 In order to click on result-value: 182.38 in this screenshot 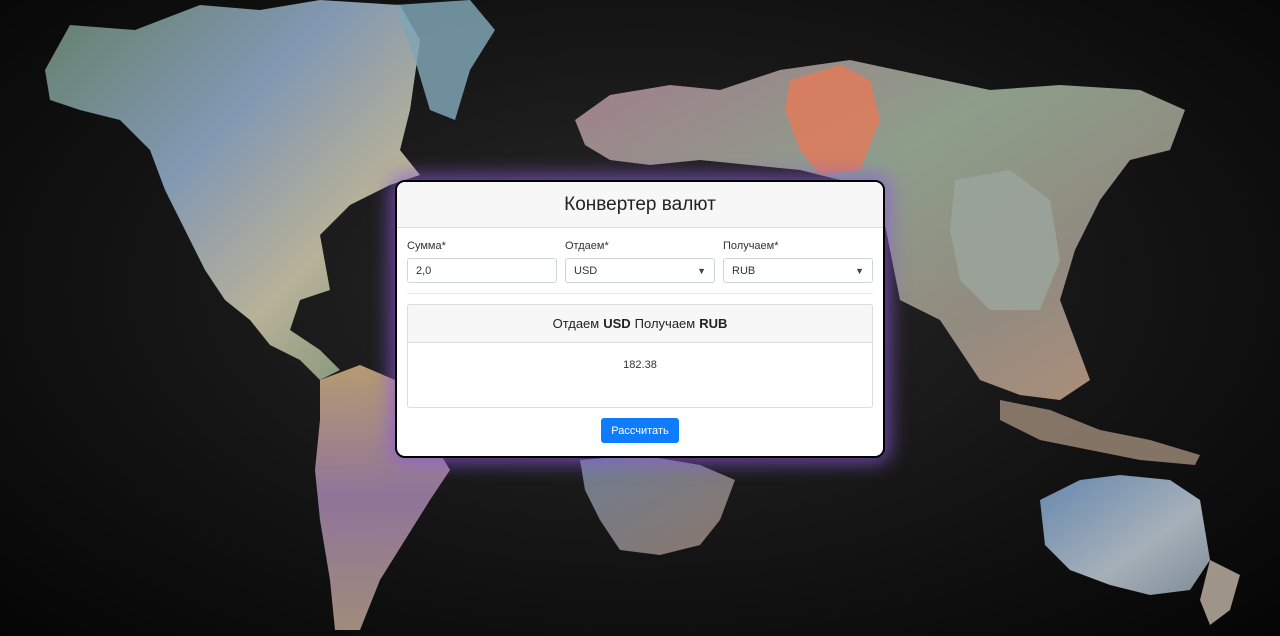, I will do `click(640, 365)`.